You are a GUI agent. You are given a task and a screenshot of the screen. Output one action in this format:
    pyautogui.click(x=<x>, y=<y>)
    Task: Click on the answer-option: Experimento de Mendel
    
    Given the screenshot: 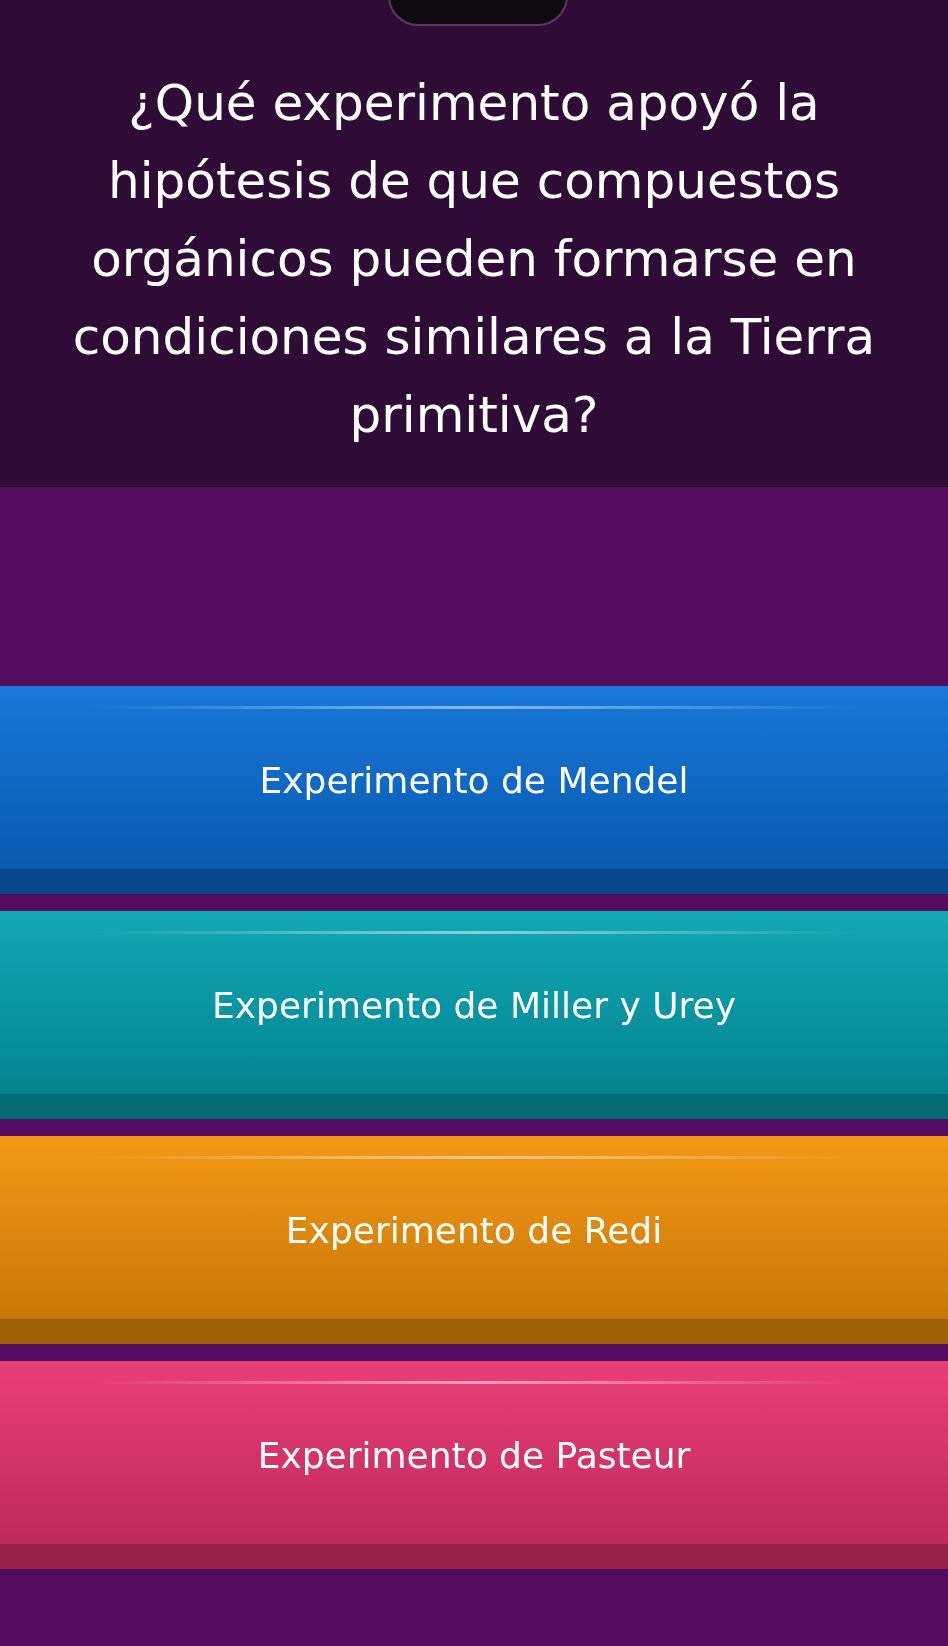 What is the action you would take?
    pyautogui.click(x=474, y=790)
    